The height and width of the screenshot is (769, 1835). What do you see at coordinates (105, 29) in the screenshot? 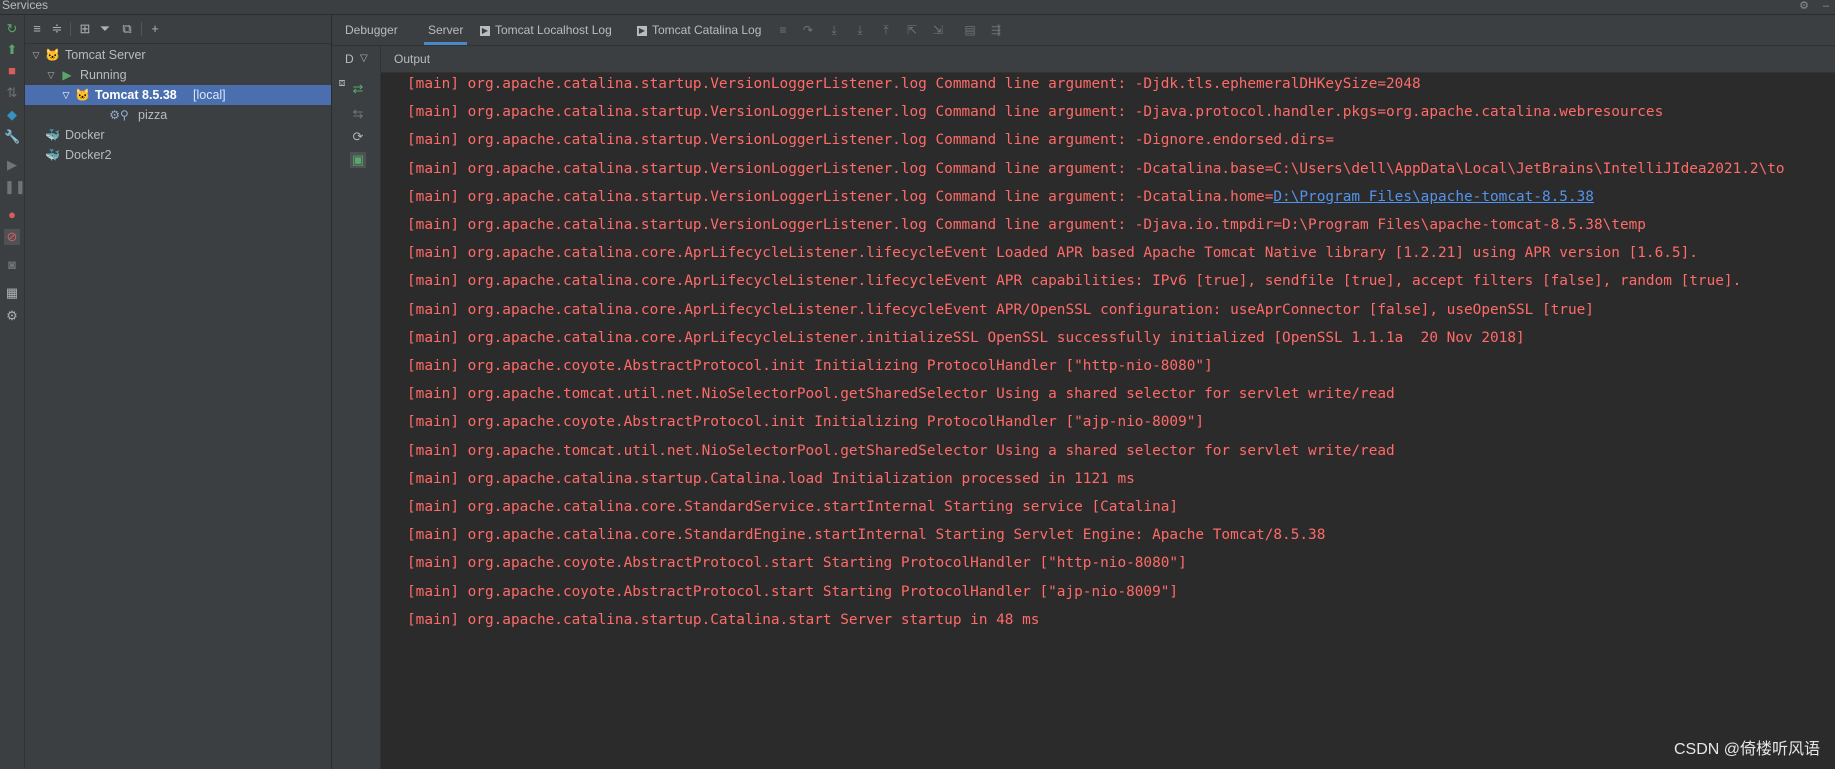
I see `filter-icon: ⏷` at bounding box center [105, 29].